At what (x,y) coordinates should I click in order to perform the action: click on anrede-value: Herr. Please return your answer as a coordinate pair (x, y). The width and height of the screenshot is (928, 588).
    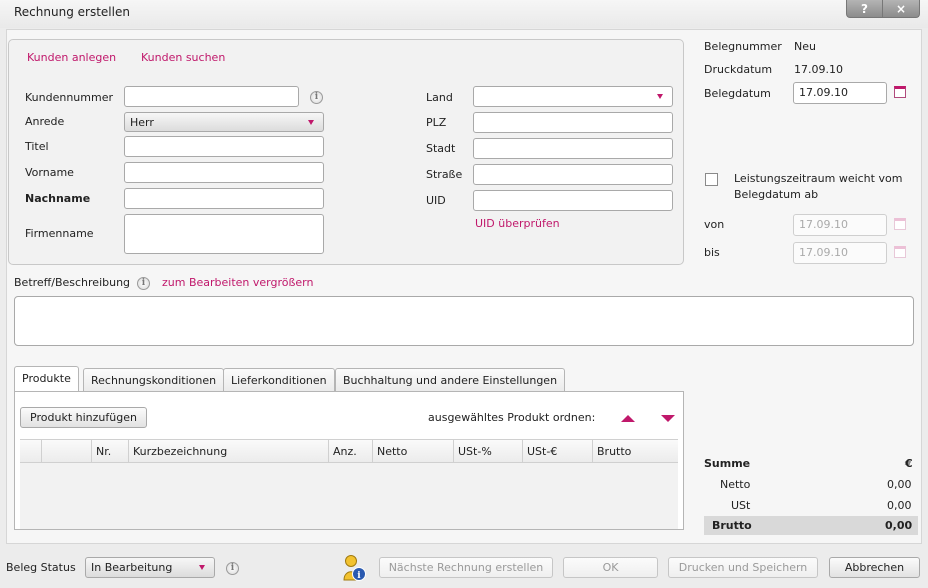
    Looking at the image, I should click on (142, 122).